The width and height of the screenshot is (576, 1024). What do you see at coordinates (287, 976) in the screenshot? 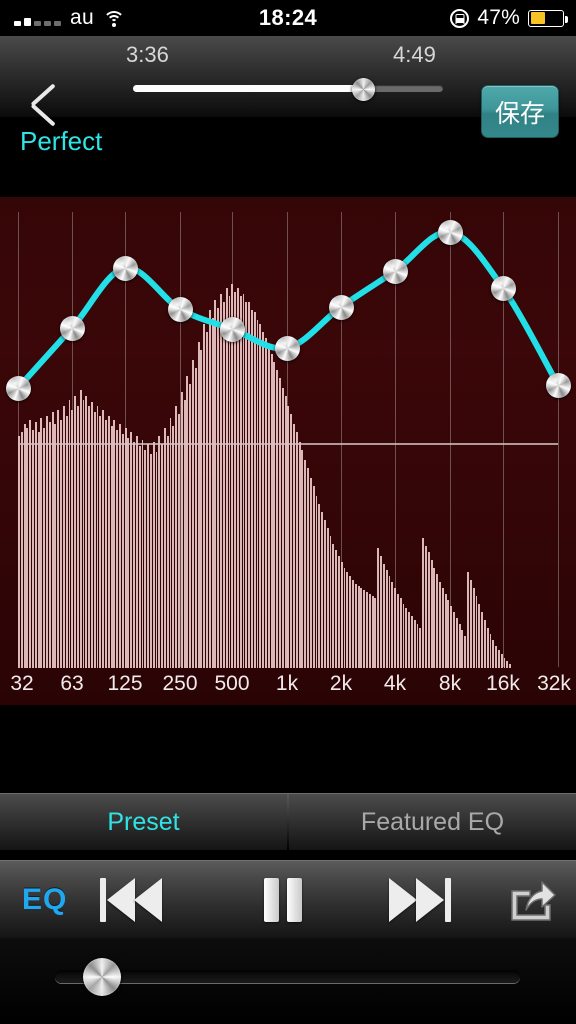
I see `volume-track` at bounding box center [287, 976].